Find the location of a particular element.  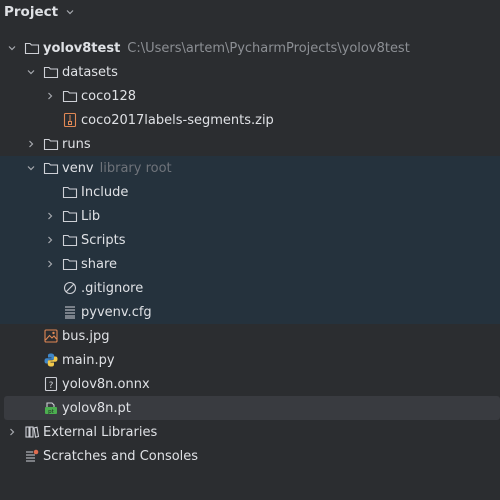

tree-item-label: yolov8test is located at coordinates (82, 48).